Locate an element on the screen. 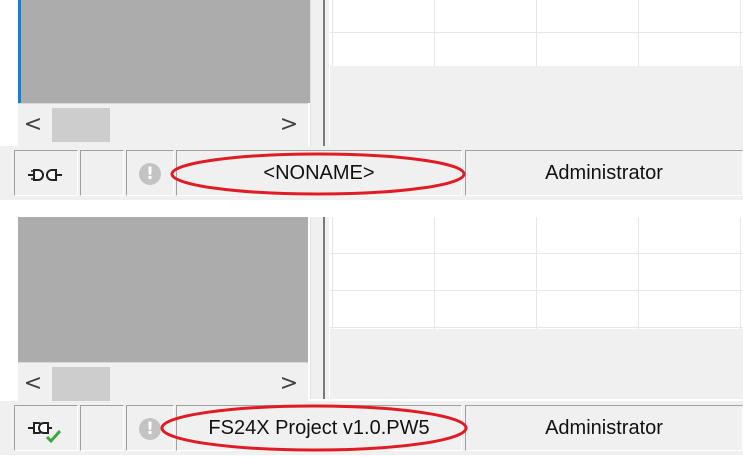 This screenshot has width=743, height=457. status-project-cell: <NONAME> is located at coordinates (319, 173).